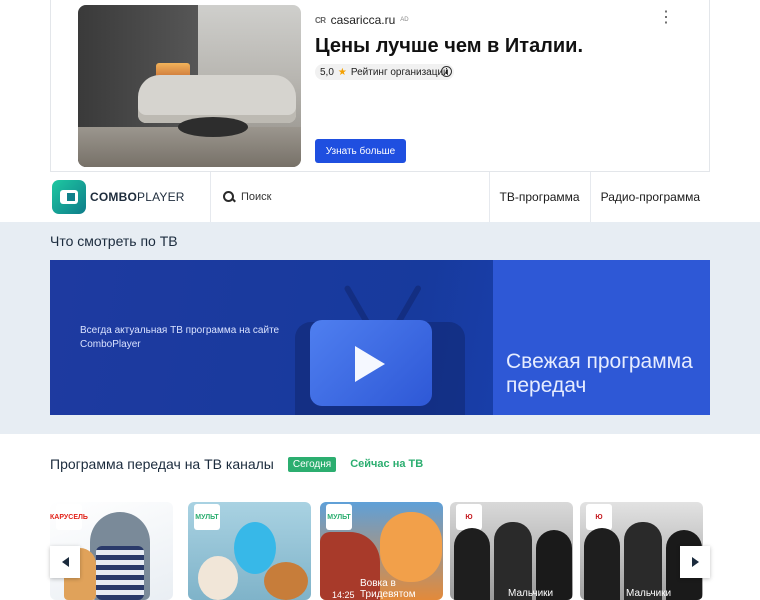  Describe the element at coordinates (666, 18) in the screenshot. I see `more-options-icon: ⋮` at that location.